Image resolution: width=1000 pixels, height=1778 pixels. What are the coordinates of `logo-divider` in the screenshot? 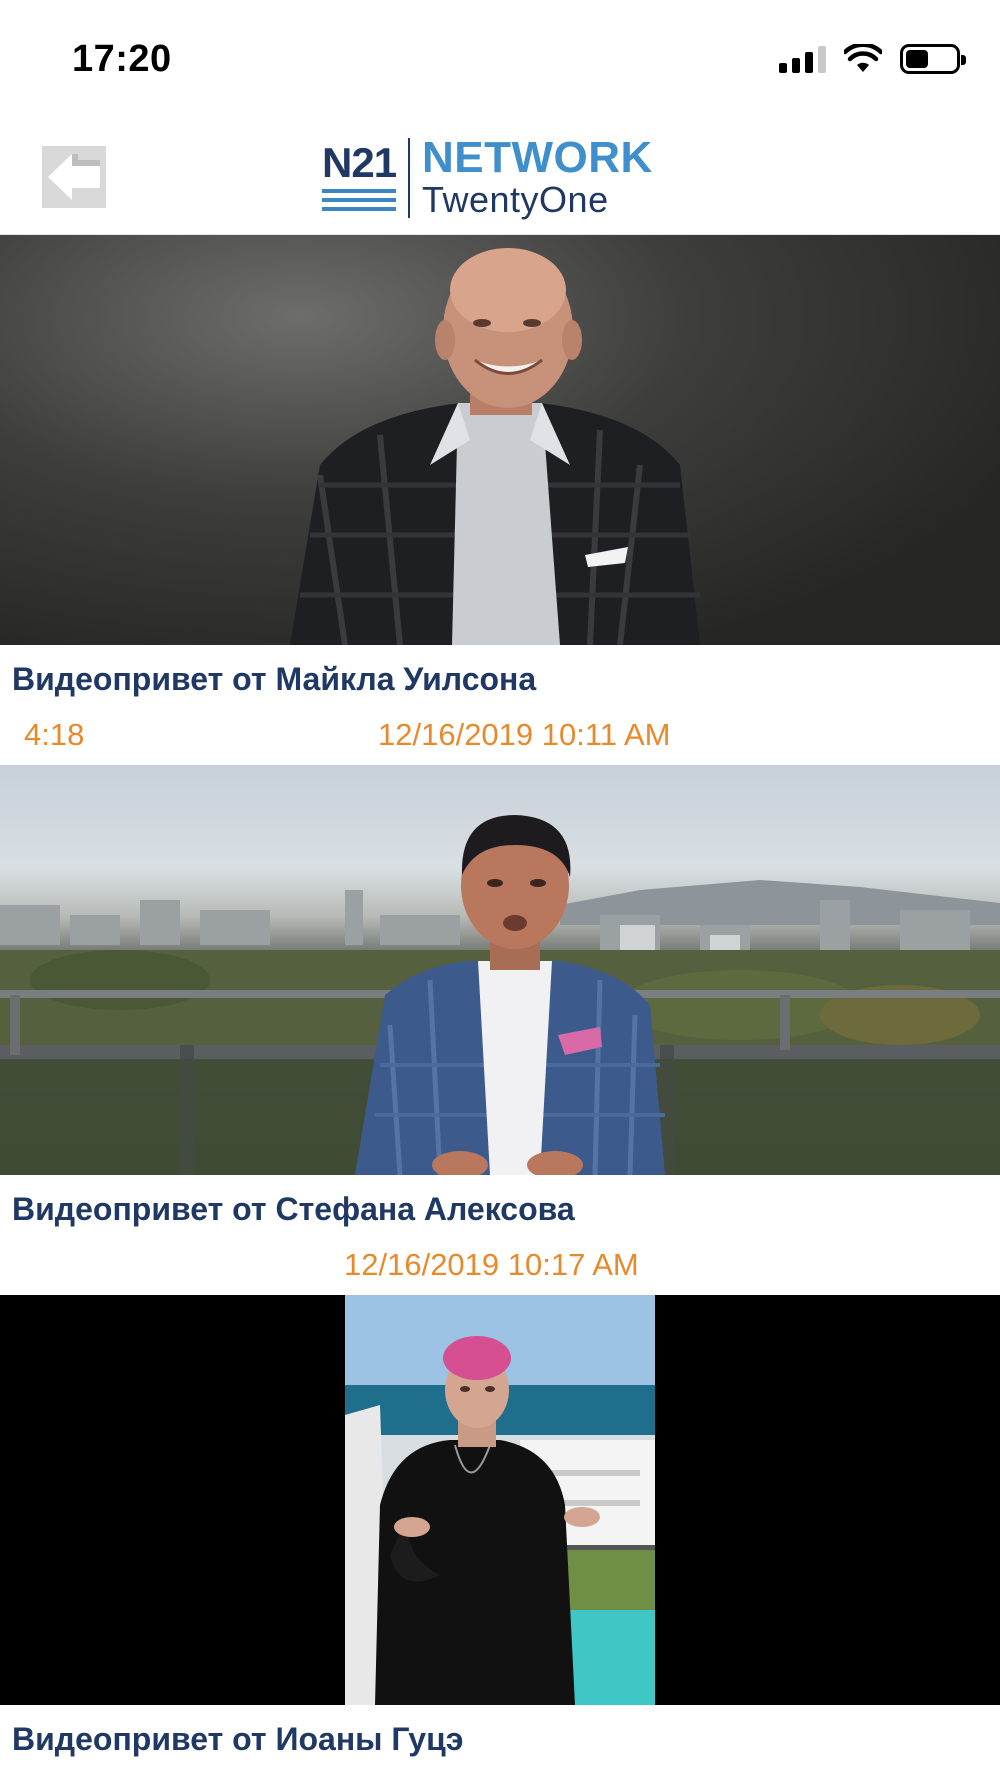 It's located at (409, 178).